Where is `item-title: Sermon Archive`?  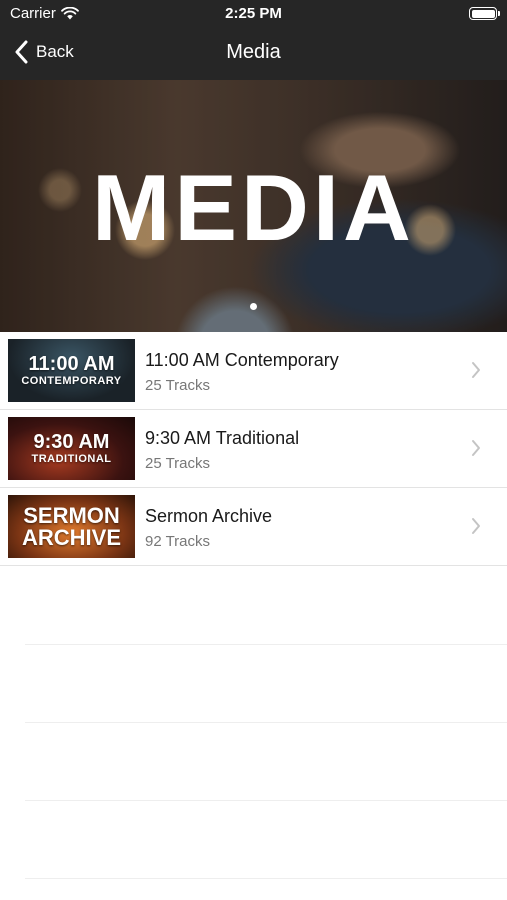 item-title: Sermon Archive is located at coordinates (209, 516).